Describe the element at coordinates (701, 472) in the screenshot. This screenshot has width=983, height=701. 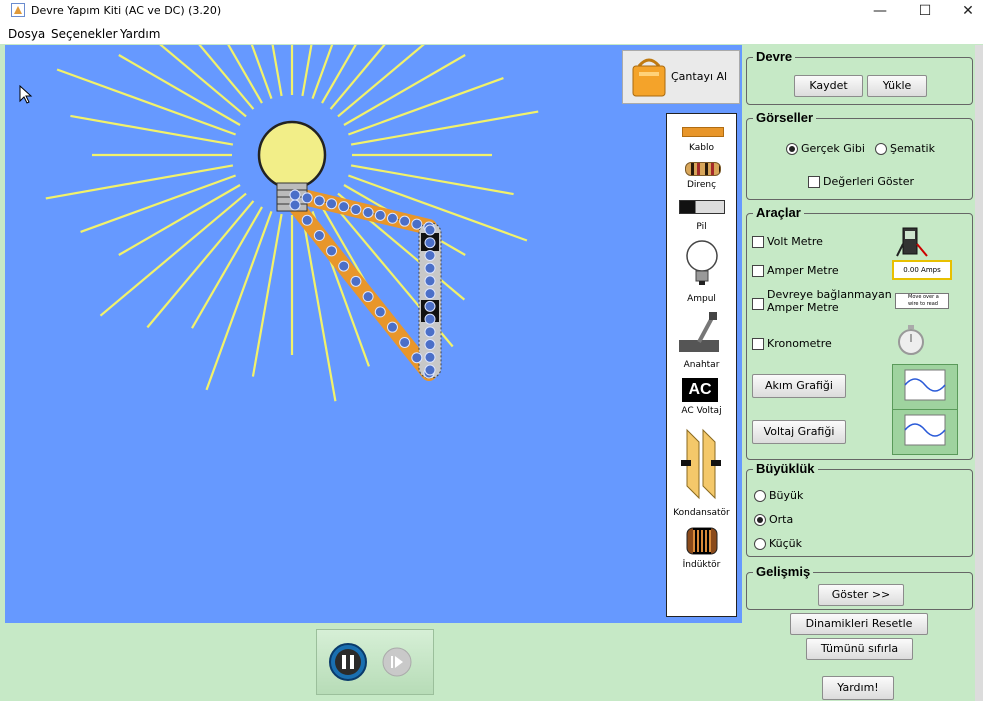
I see `capacitor-tool: Kondansatör` at that location.